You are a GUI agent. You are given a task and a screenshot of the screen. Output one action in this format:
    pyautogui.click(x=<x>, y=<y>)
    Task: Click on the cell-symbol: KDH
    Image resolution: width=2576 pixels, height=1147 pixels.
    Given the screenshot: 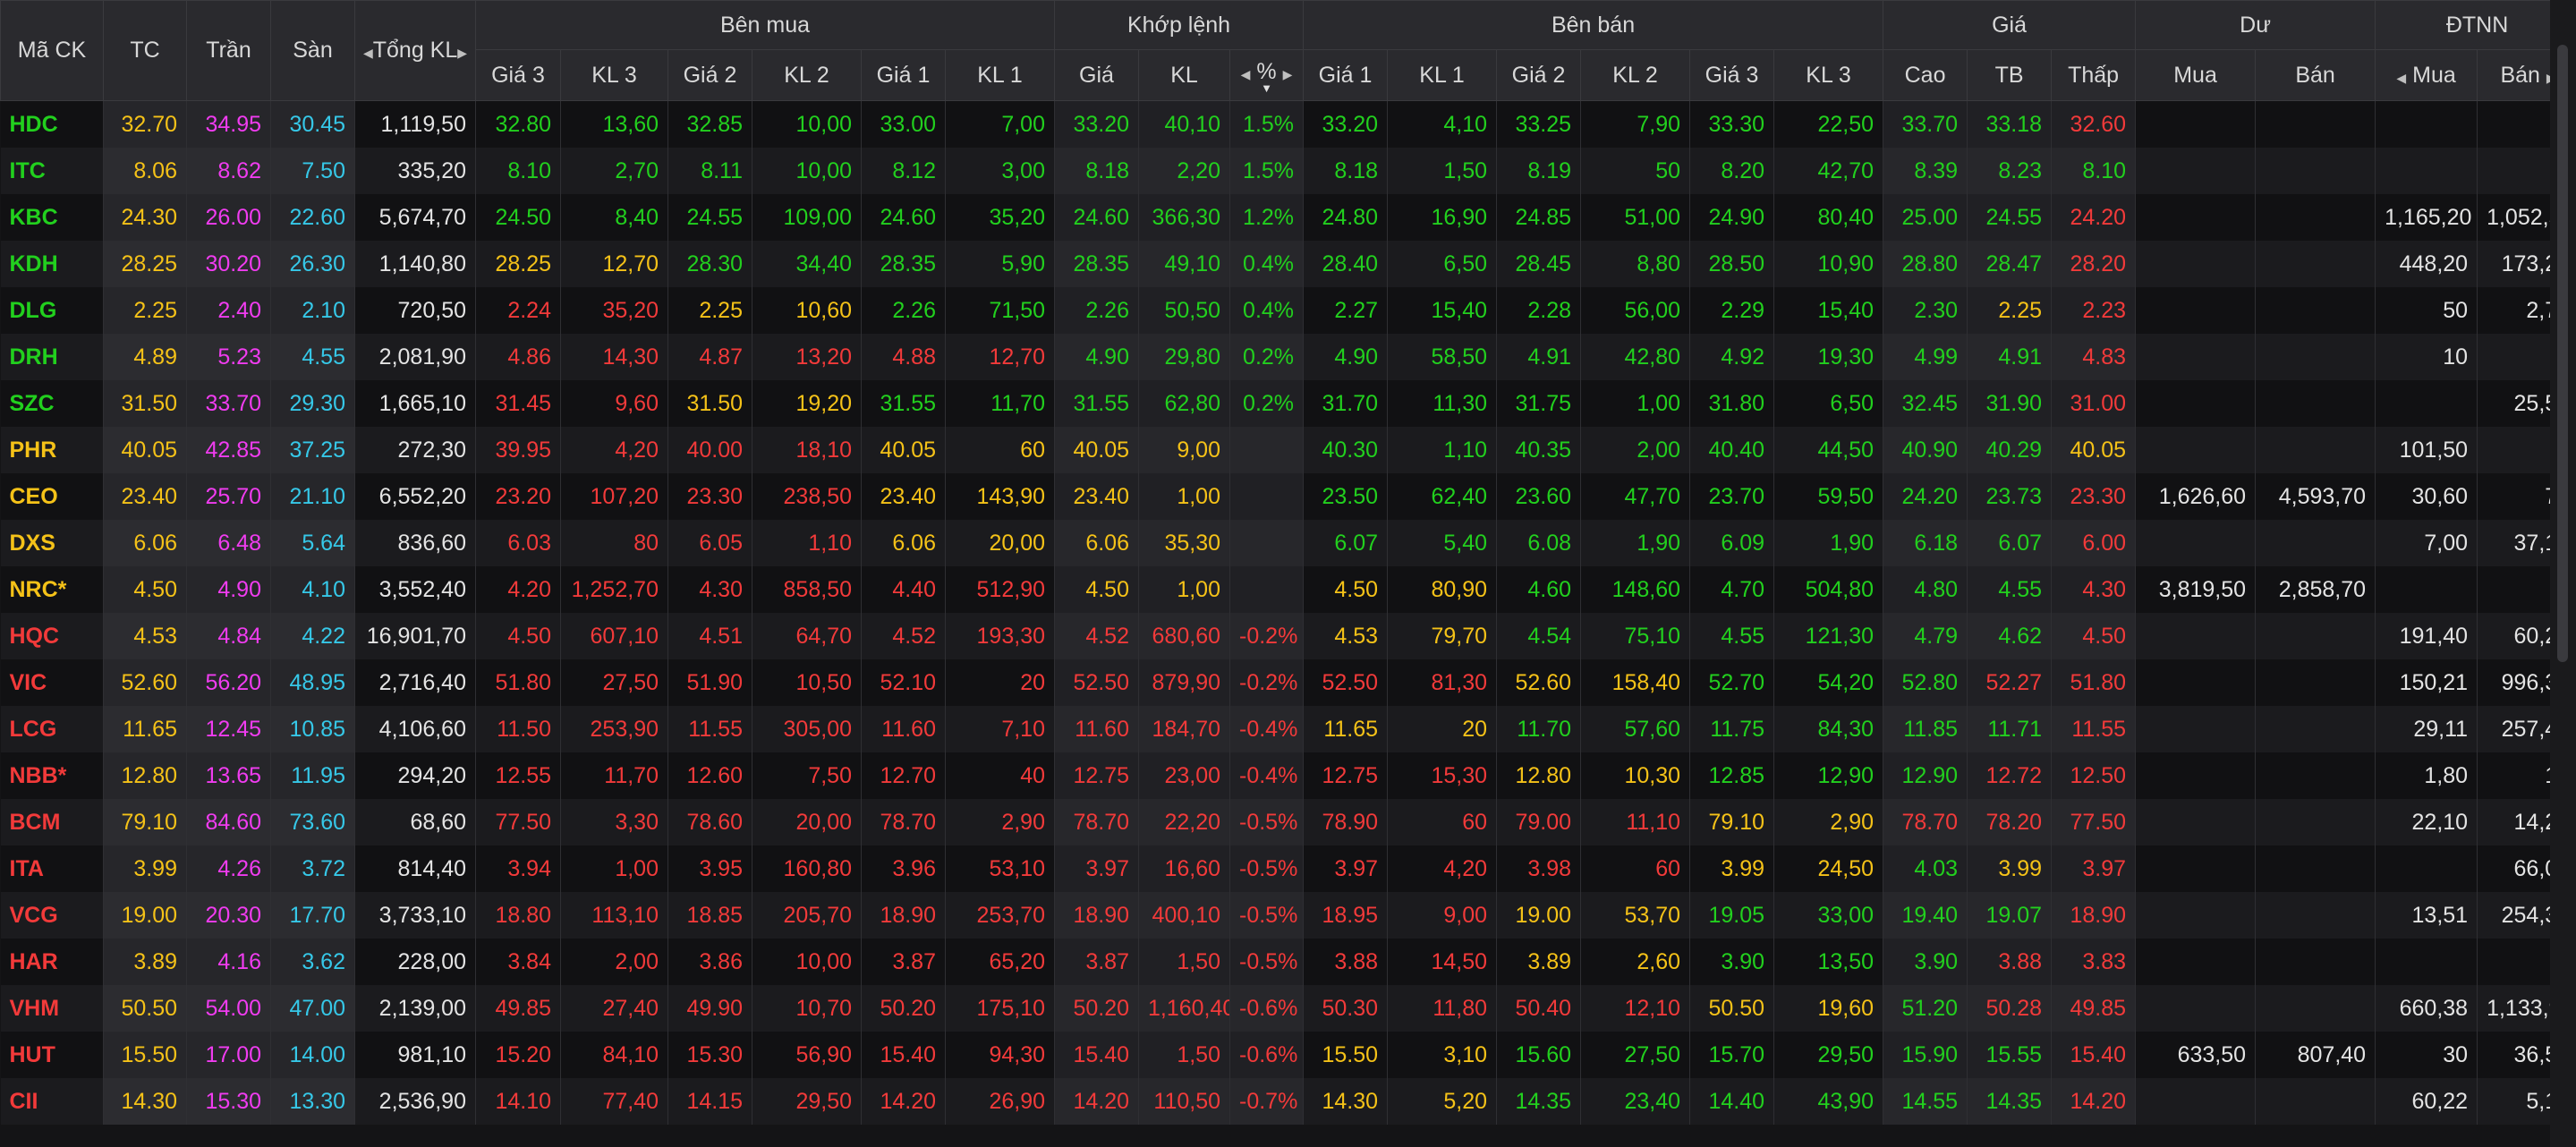 What is the action you would take?
    pyautogui.click(x=52, y=264)
    